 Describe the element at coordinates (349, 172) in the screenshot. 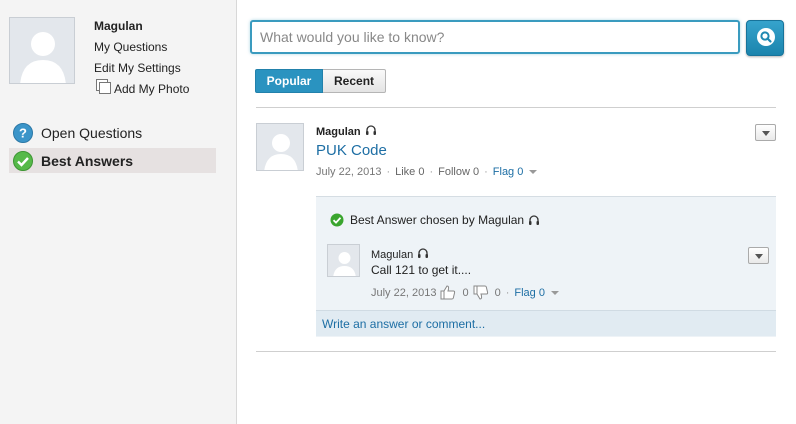

I see `question-date: July 22, 2013` at that location.